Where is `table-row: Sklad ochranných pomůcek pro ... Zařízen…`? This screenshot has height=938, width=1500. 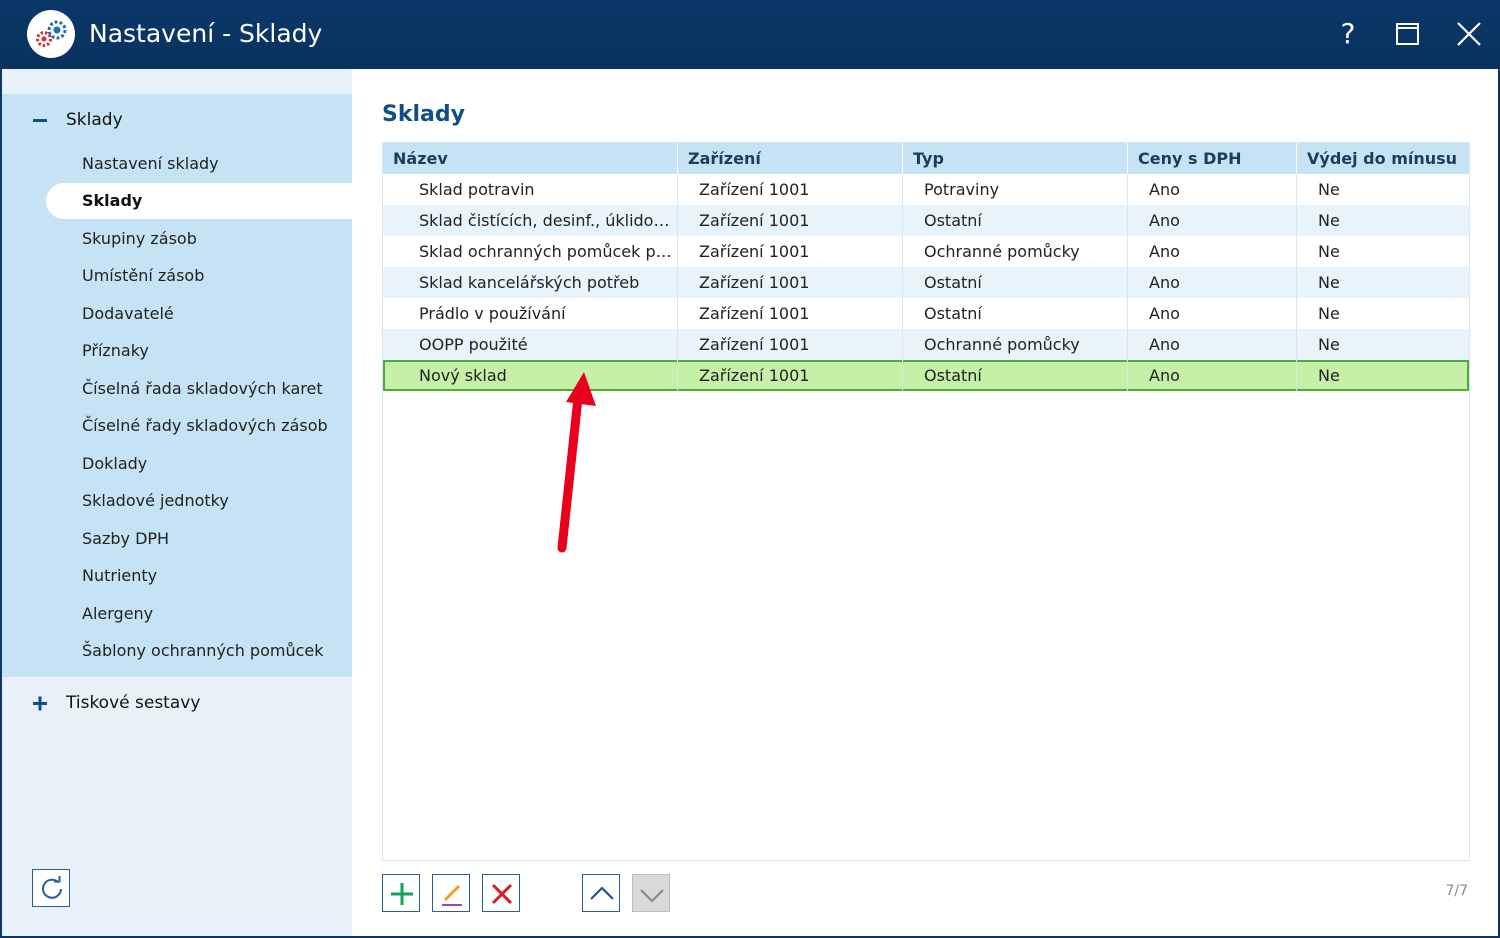 table-row: Sklad ochranných pomůcek pro ... Zařízen… is located at coordinates (926, 251).